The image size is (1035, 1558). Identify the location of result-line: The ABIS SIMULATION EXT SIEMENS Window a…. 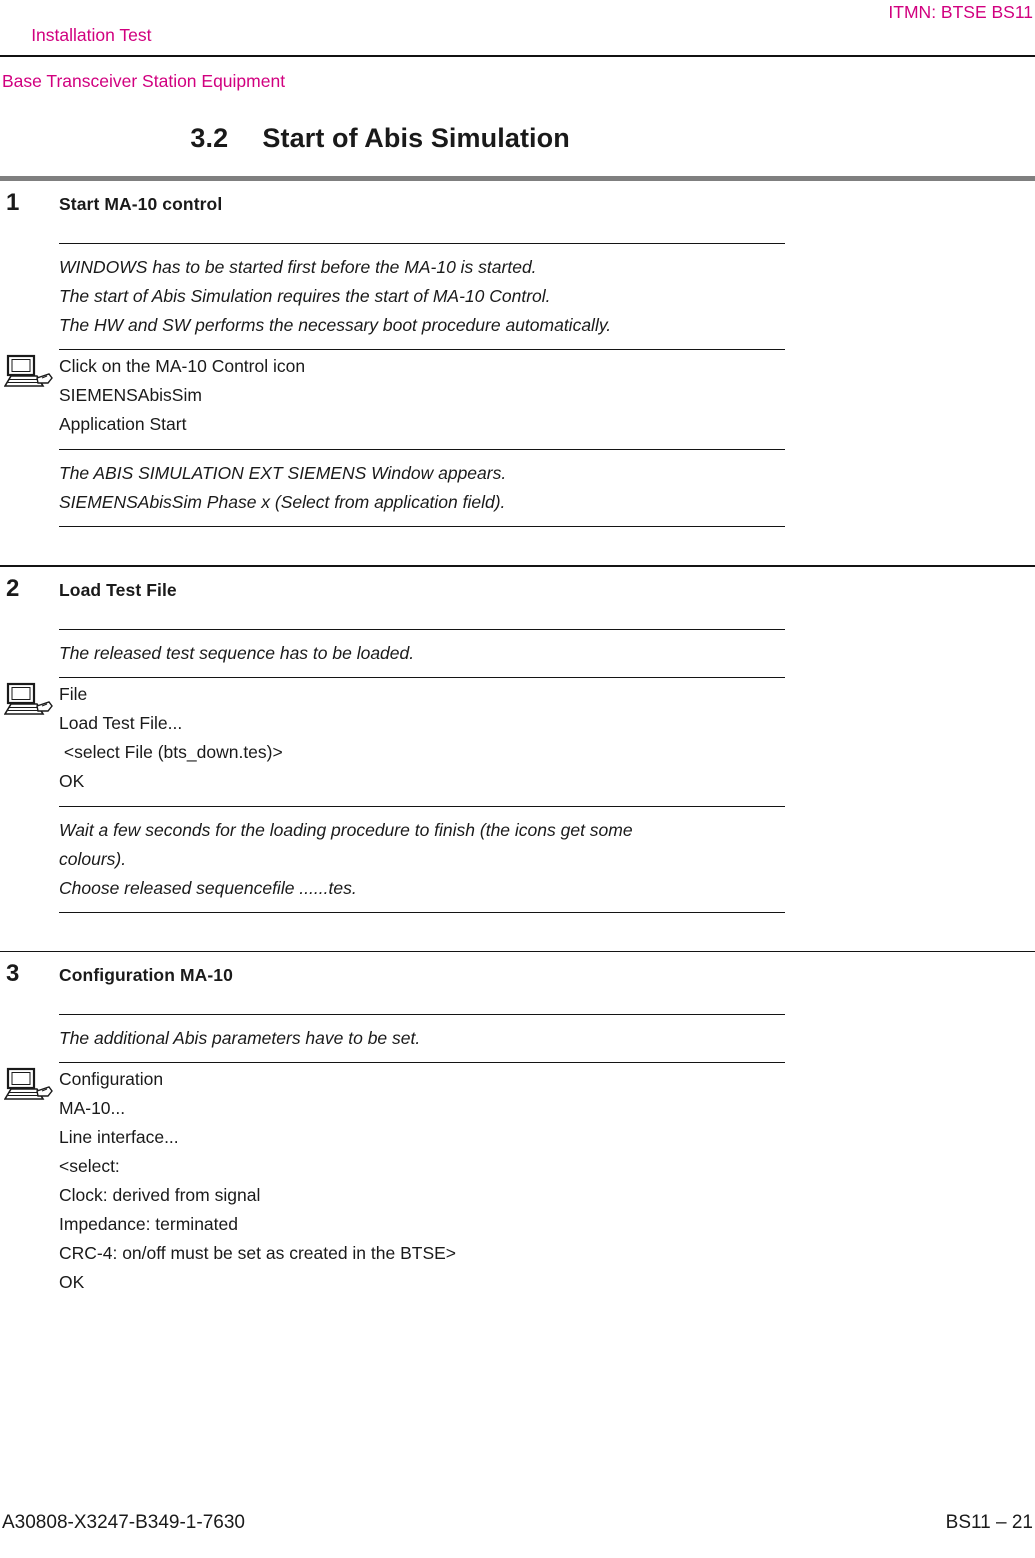
(283, 473).